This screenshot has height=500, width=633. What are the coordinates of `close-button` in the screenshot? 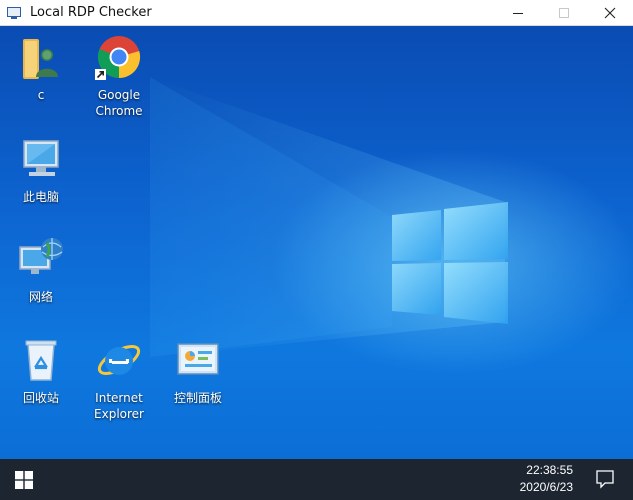 It's located at (610, 13).